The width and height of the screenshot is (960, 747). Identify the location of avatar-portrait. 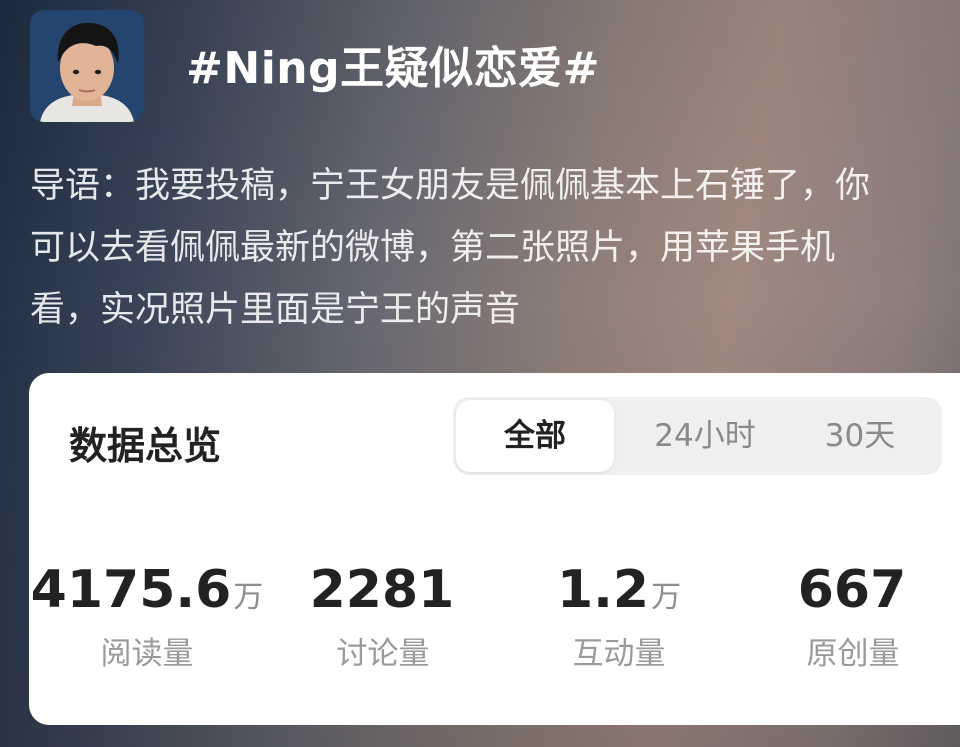
(87, 66).